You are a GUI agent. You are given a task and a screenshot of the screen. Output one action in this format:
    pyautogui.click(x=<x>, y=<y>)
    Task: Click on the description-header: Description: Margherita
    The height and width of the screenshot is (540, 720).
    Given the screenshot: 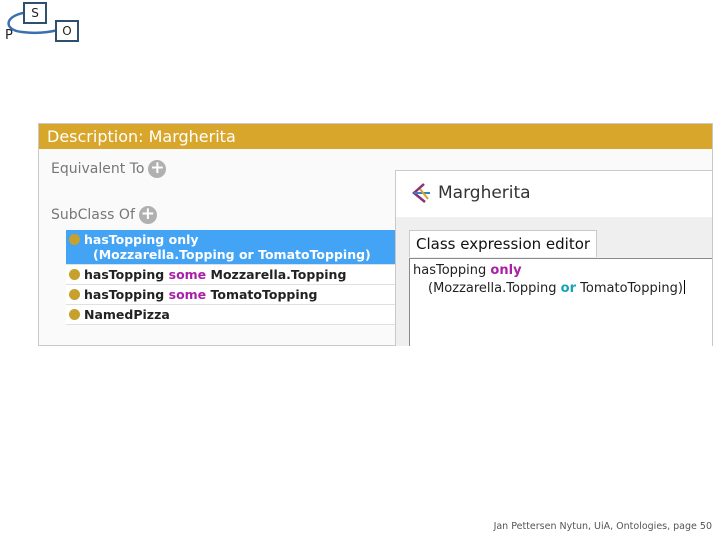 What is the action you would take?
    pyautogui.click(x=375, y=136)
    